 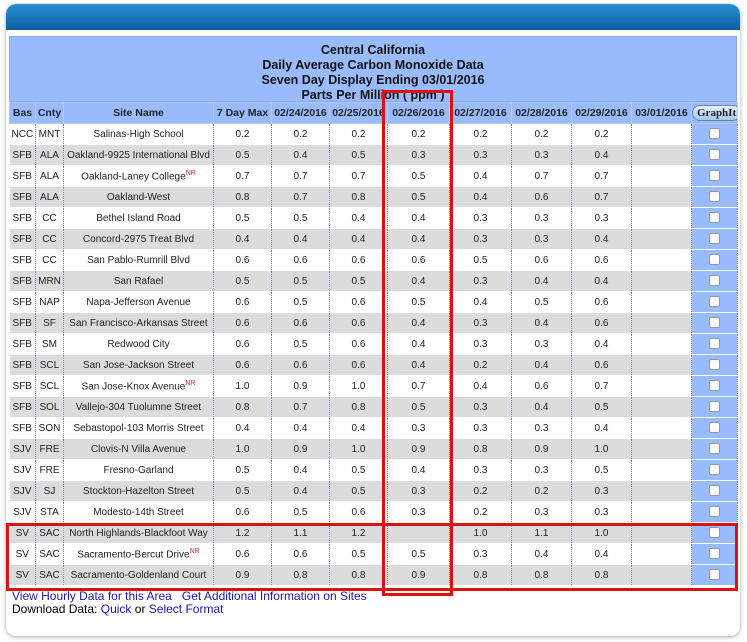 I want to click on cell-site-name: Fresno-Garland, so click(x=138, y=470).